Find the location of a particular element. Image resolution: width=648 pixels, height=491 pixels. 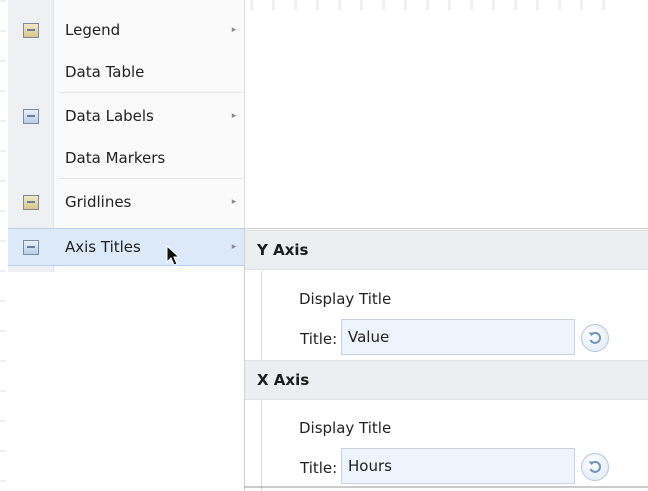

data-labels-icon-cell is located at coordinates (30, 116).